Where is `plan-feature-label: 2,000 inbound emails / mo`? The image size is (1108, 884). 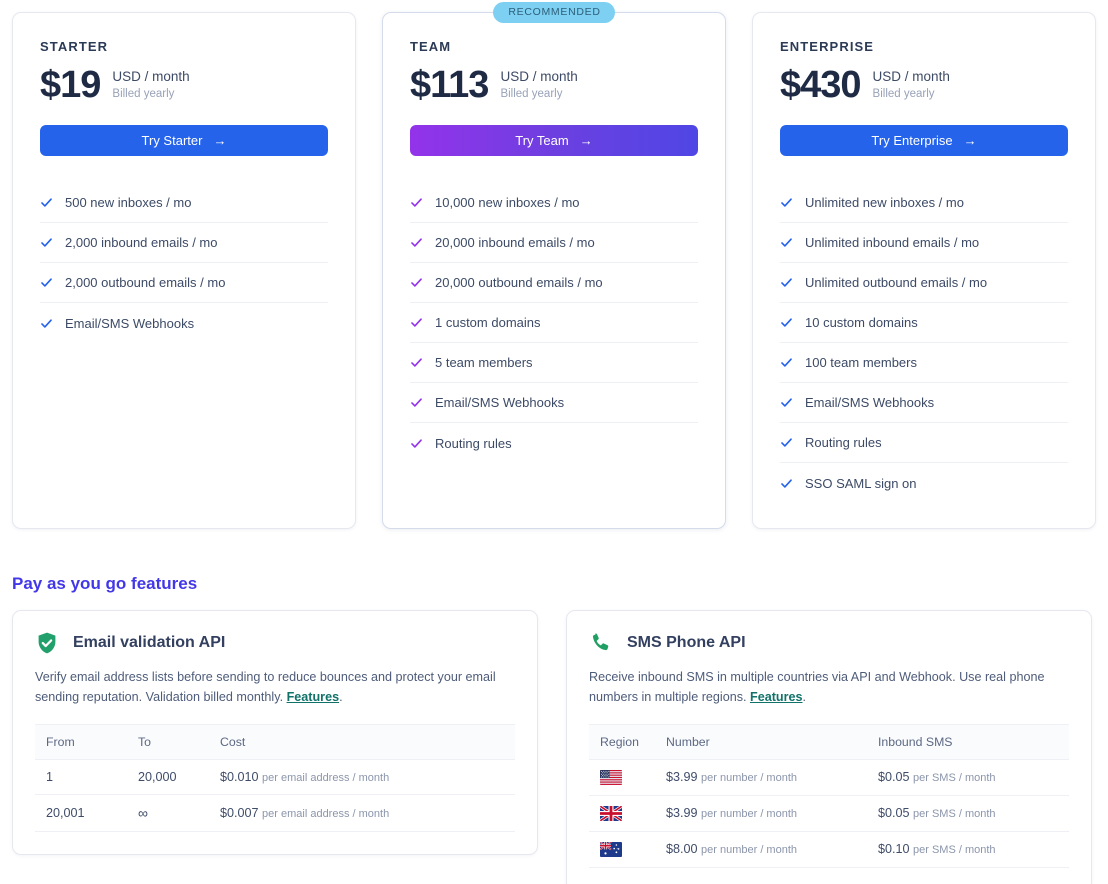 plan-feature-label: 2,000 inbound emails / mo is located at coordinates (141, 243).